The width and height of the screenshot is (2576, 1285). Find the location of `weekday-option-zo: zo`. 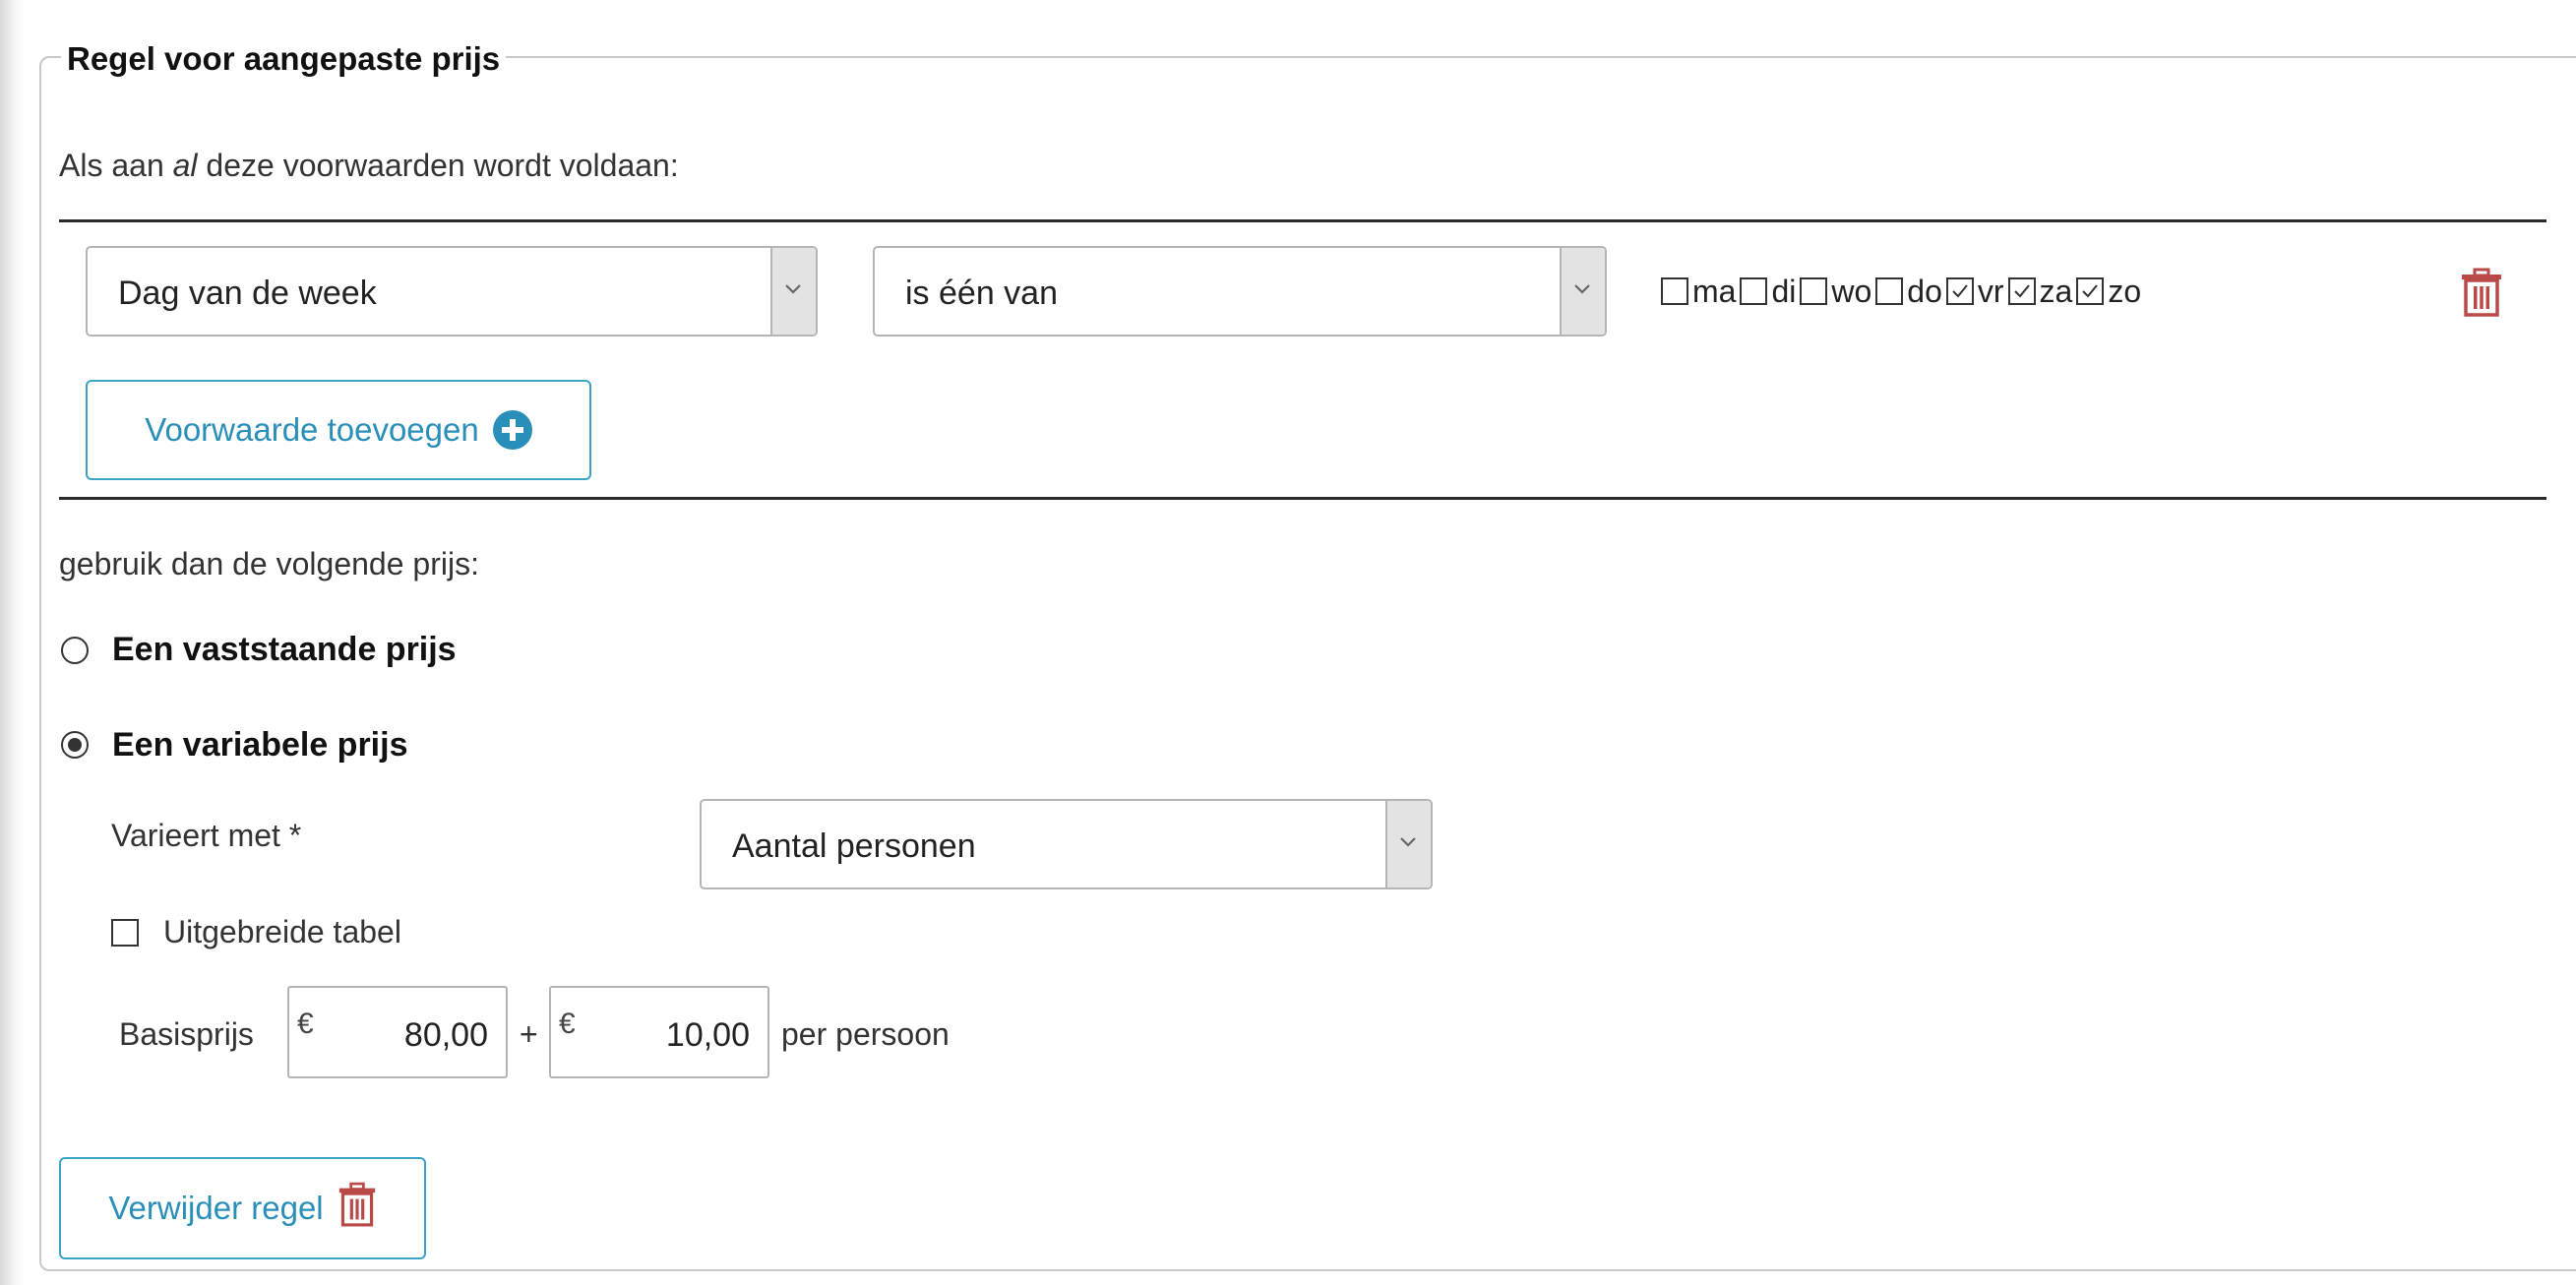

weekday-option-zo: zo is located at coordinates (2109, 291).